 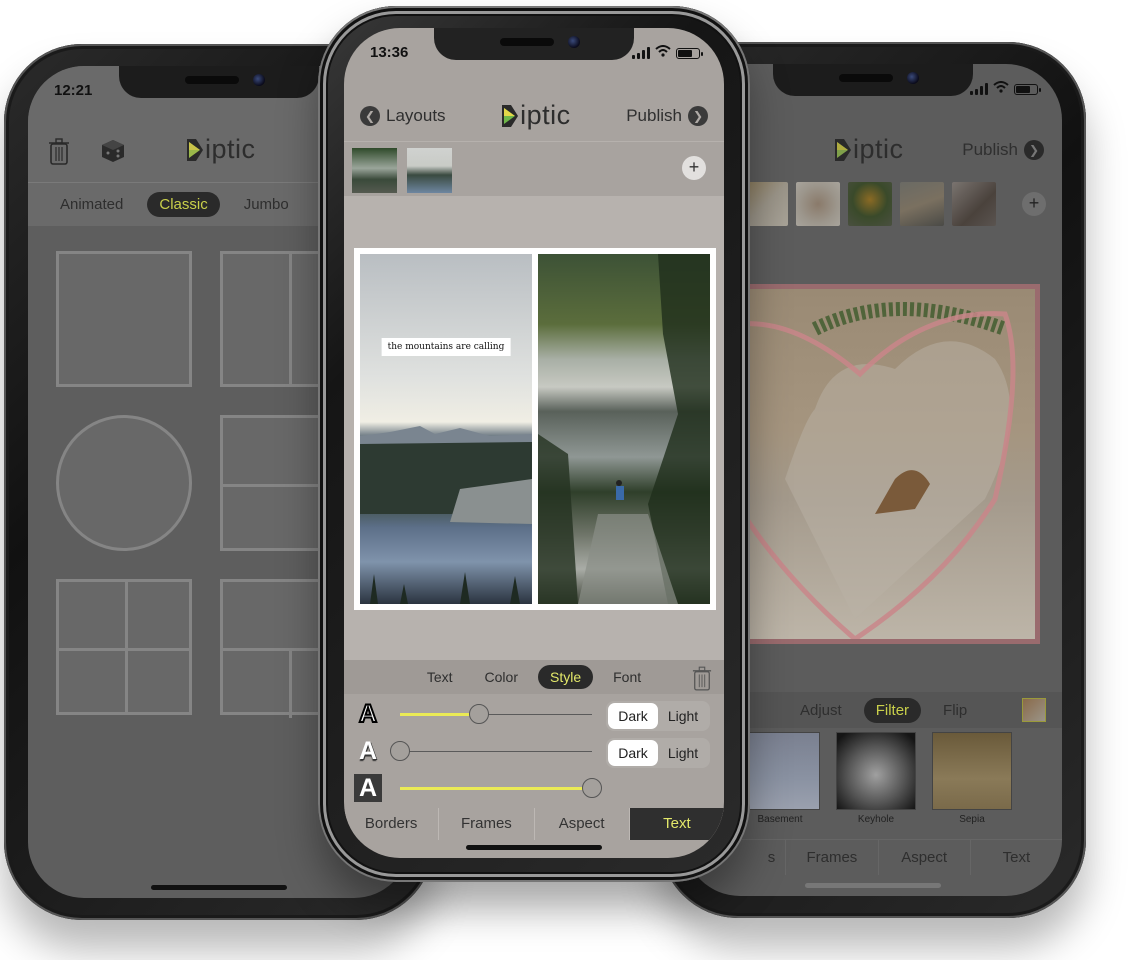 I want to click on center-nav-bar: ❮ Layouts iptic Publish ❯, so click(x=534, y=116).